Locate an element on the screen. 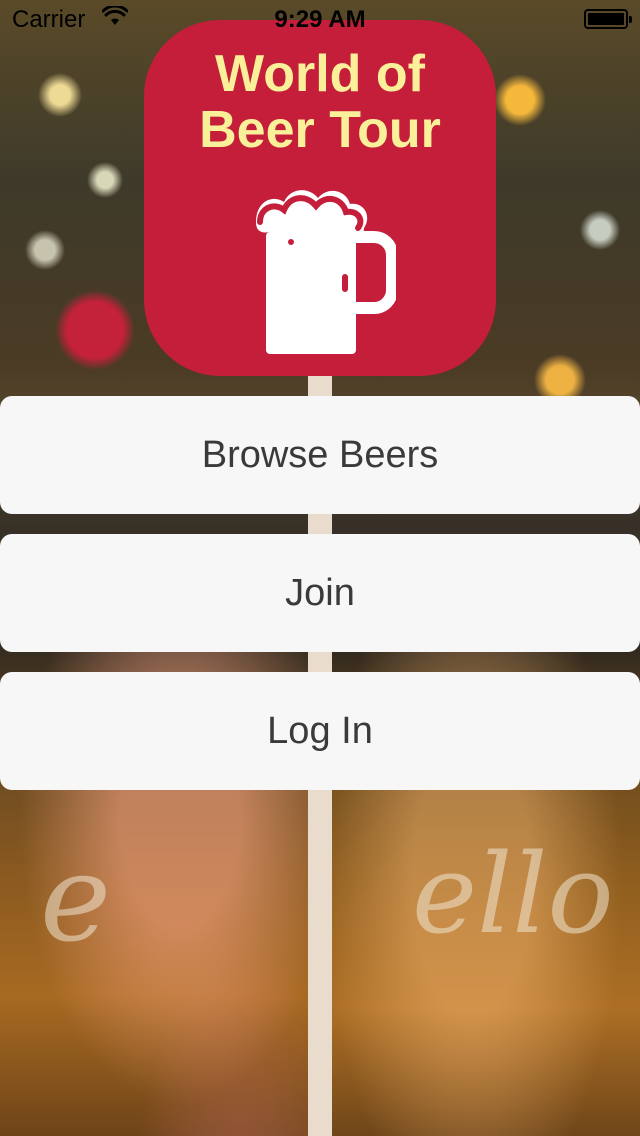 The width and height of the screenshot is (640, 1136). join-button: Join is located at coordinates (320, 593).